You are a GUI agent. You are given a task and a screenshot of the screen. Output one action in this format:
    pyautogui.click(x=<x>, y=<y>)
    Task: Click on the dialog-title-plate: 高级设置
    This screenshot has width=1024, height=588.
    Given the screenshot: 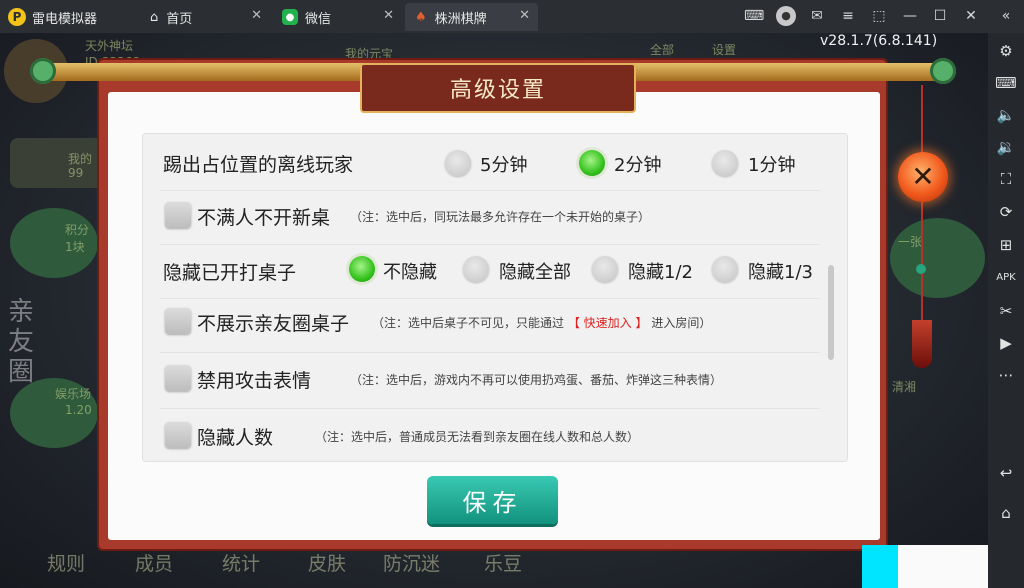 What is the action you would take?
    pyautogui.click(x=498, y=88)
    